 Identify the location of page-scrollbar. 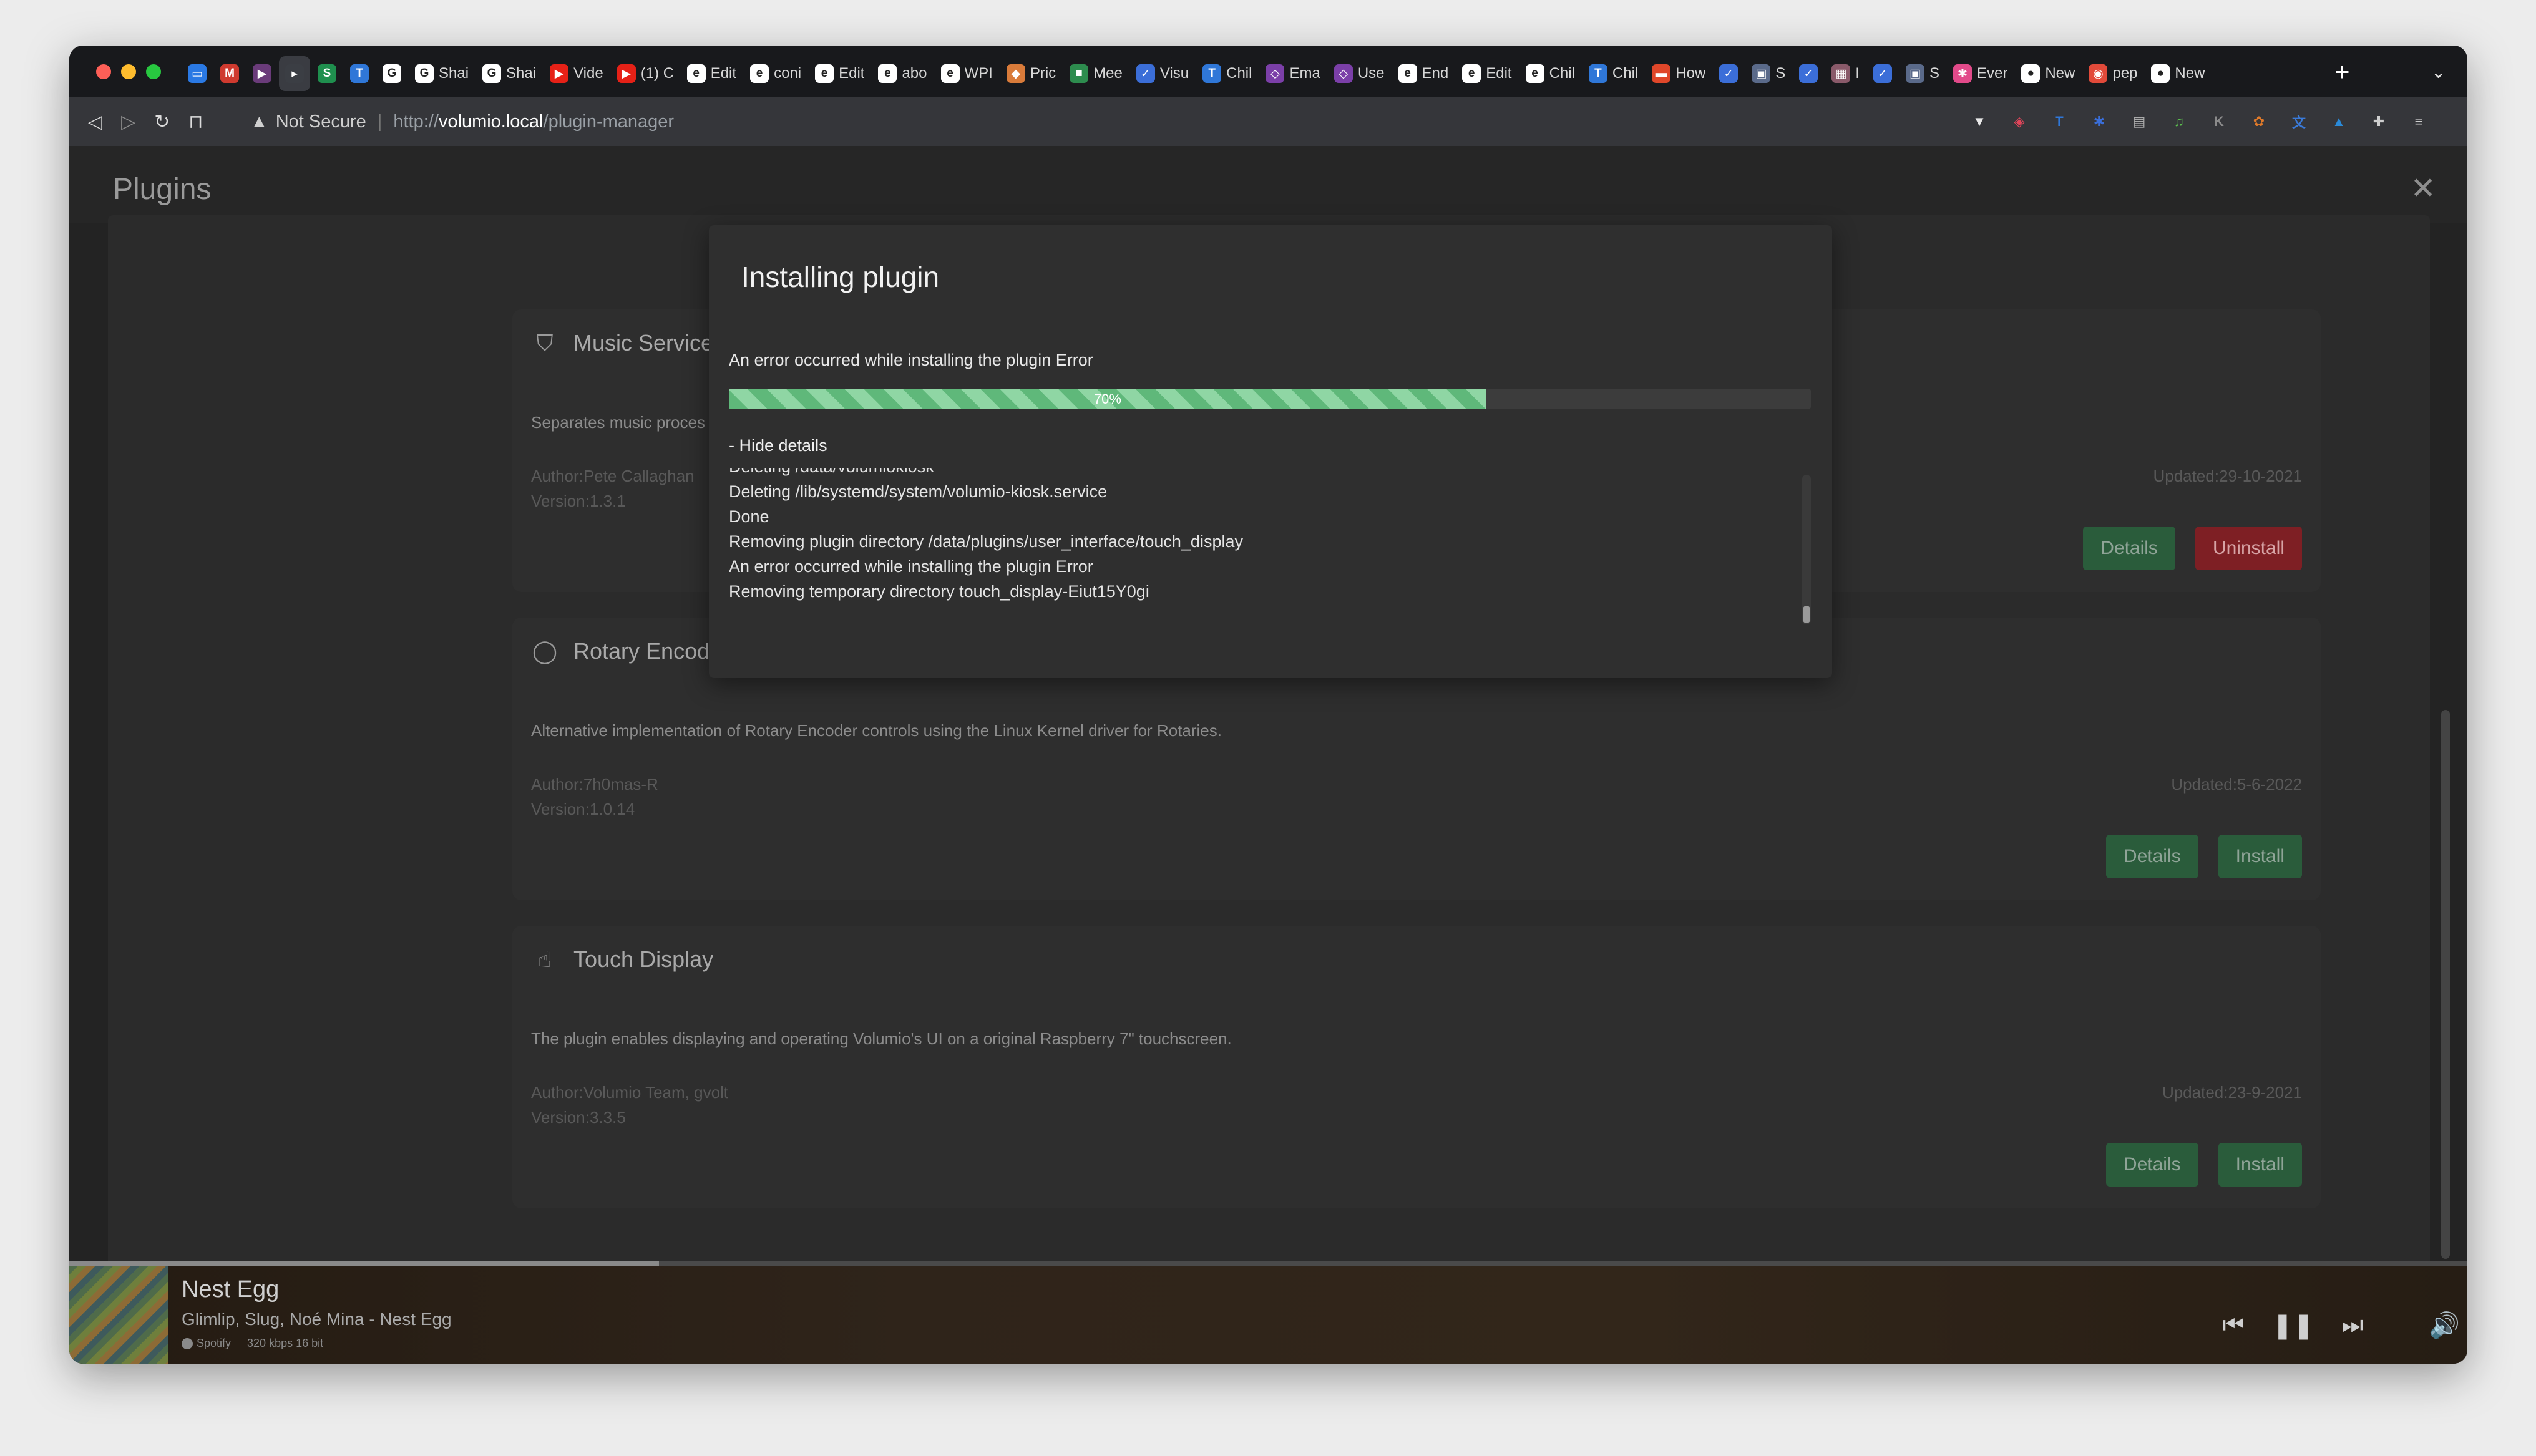
(2445, 985).